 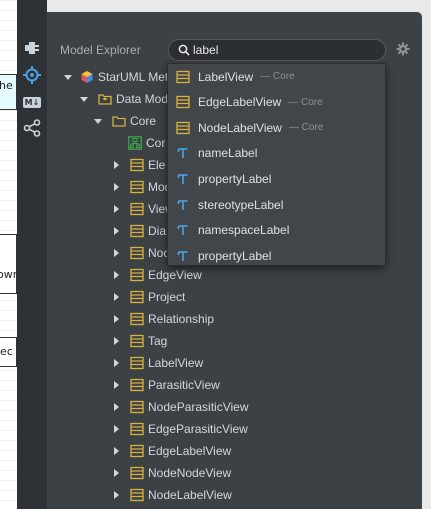 What do you see at coordinates (142, 209) in the screenshot?
I see `tree-item-class: View` at bounding box center [142, 209].